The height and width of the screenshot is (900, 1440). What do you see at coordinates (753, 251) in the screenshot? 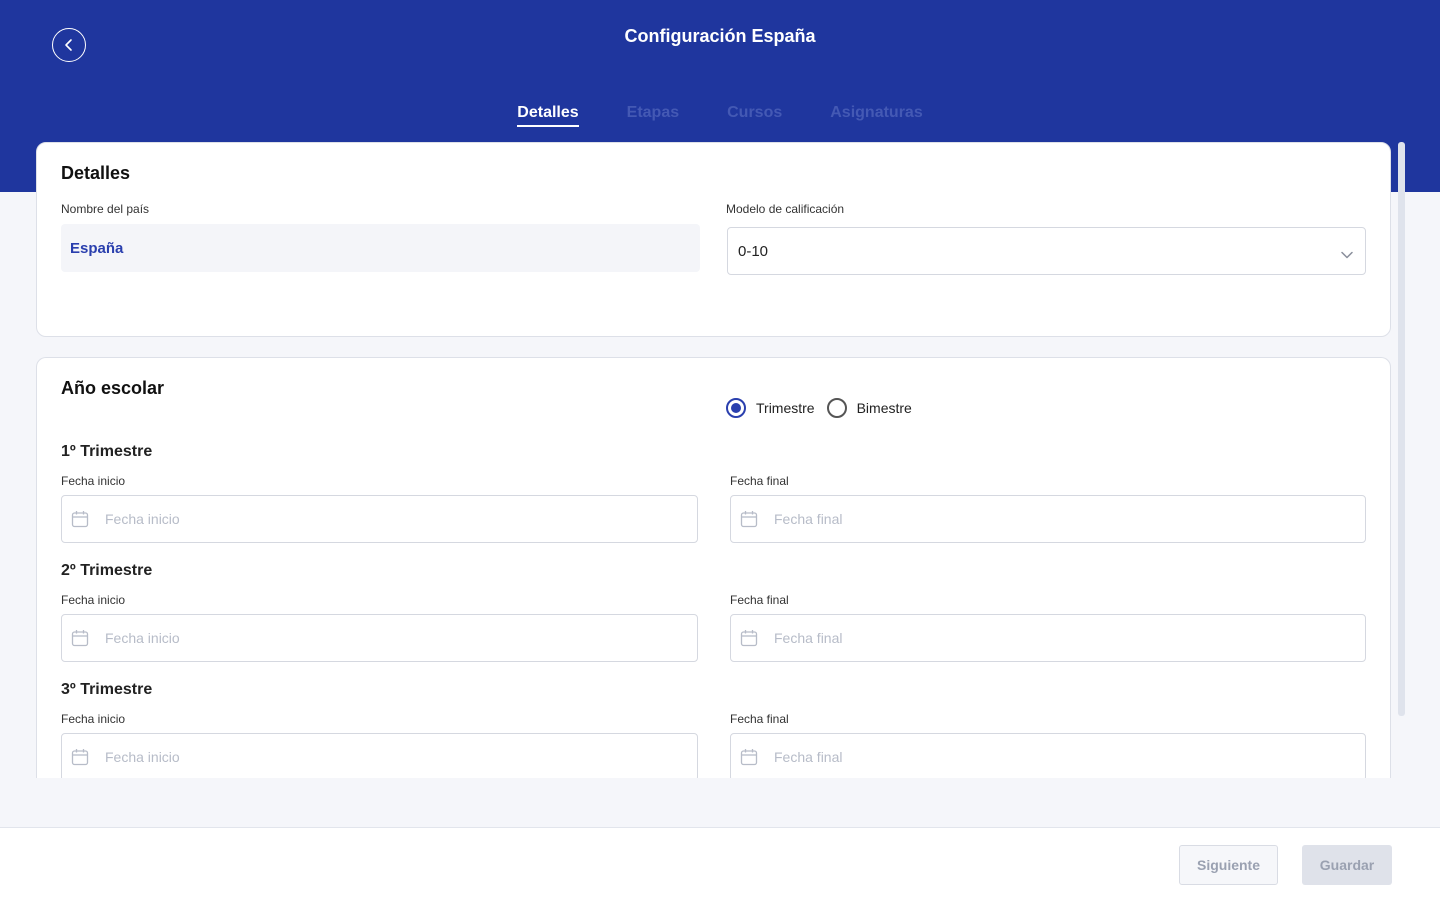
I see `grading-model-value: 0-10` at bounding box center [753, 251].